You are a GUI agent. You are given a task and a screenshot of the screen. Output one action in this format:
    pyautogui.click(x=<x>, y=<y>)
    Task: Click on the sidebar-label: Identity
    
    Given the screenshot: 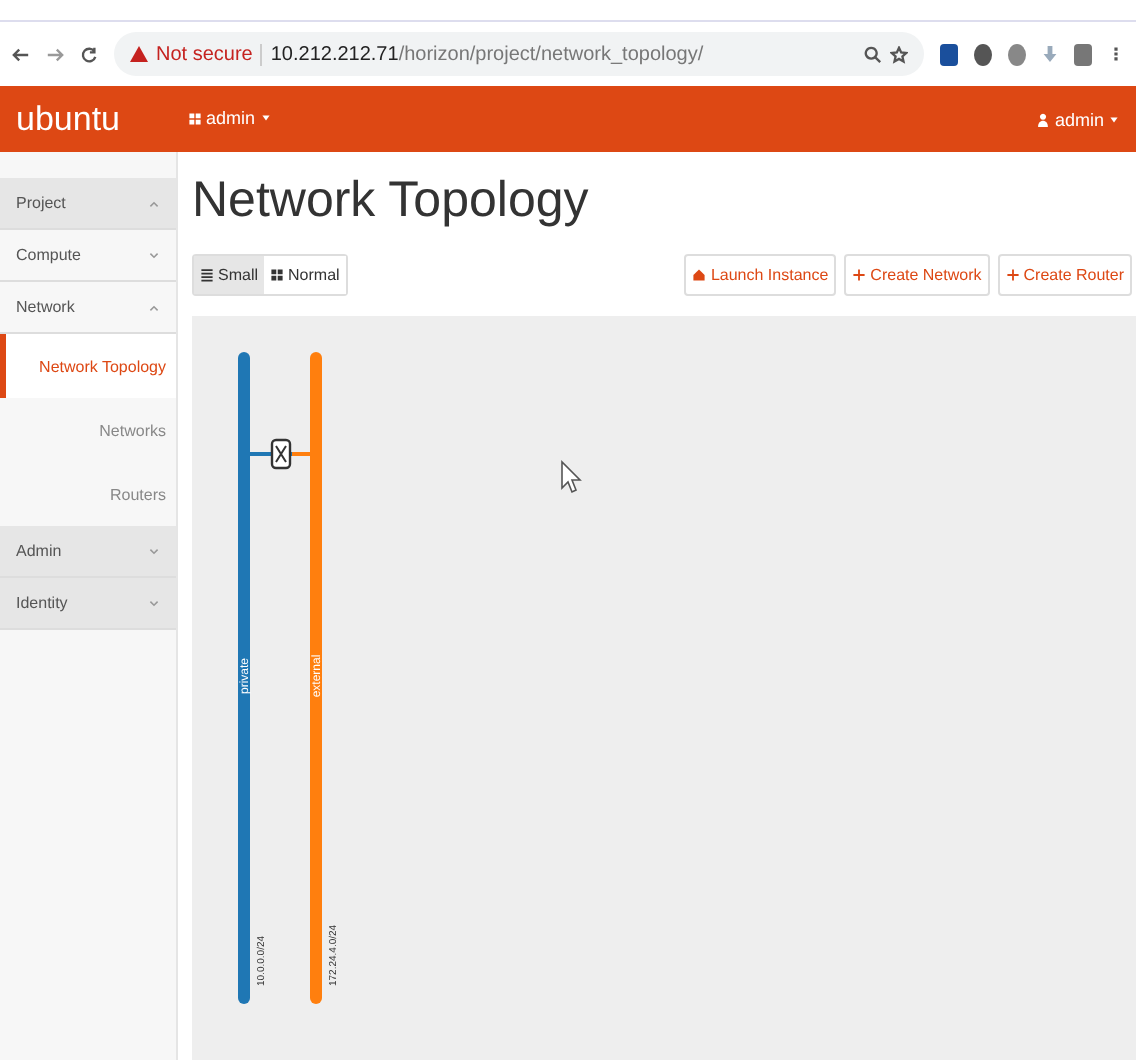 What is the action you would take?
    pyautogui.click(x=42, y=603)
    